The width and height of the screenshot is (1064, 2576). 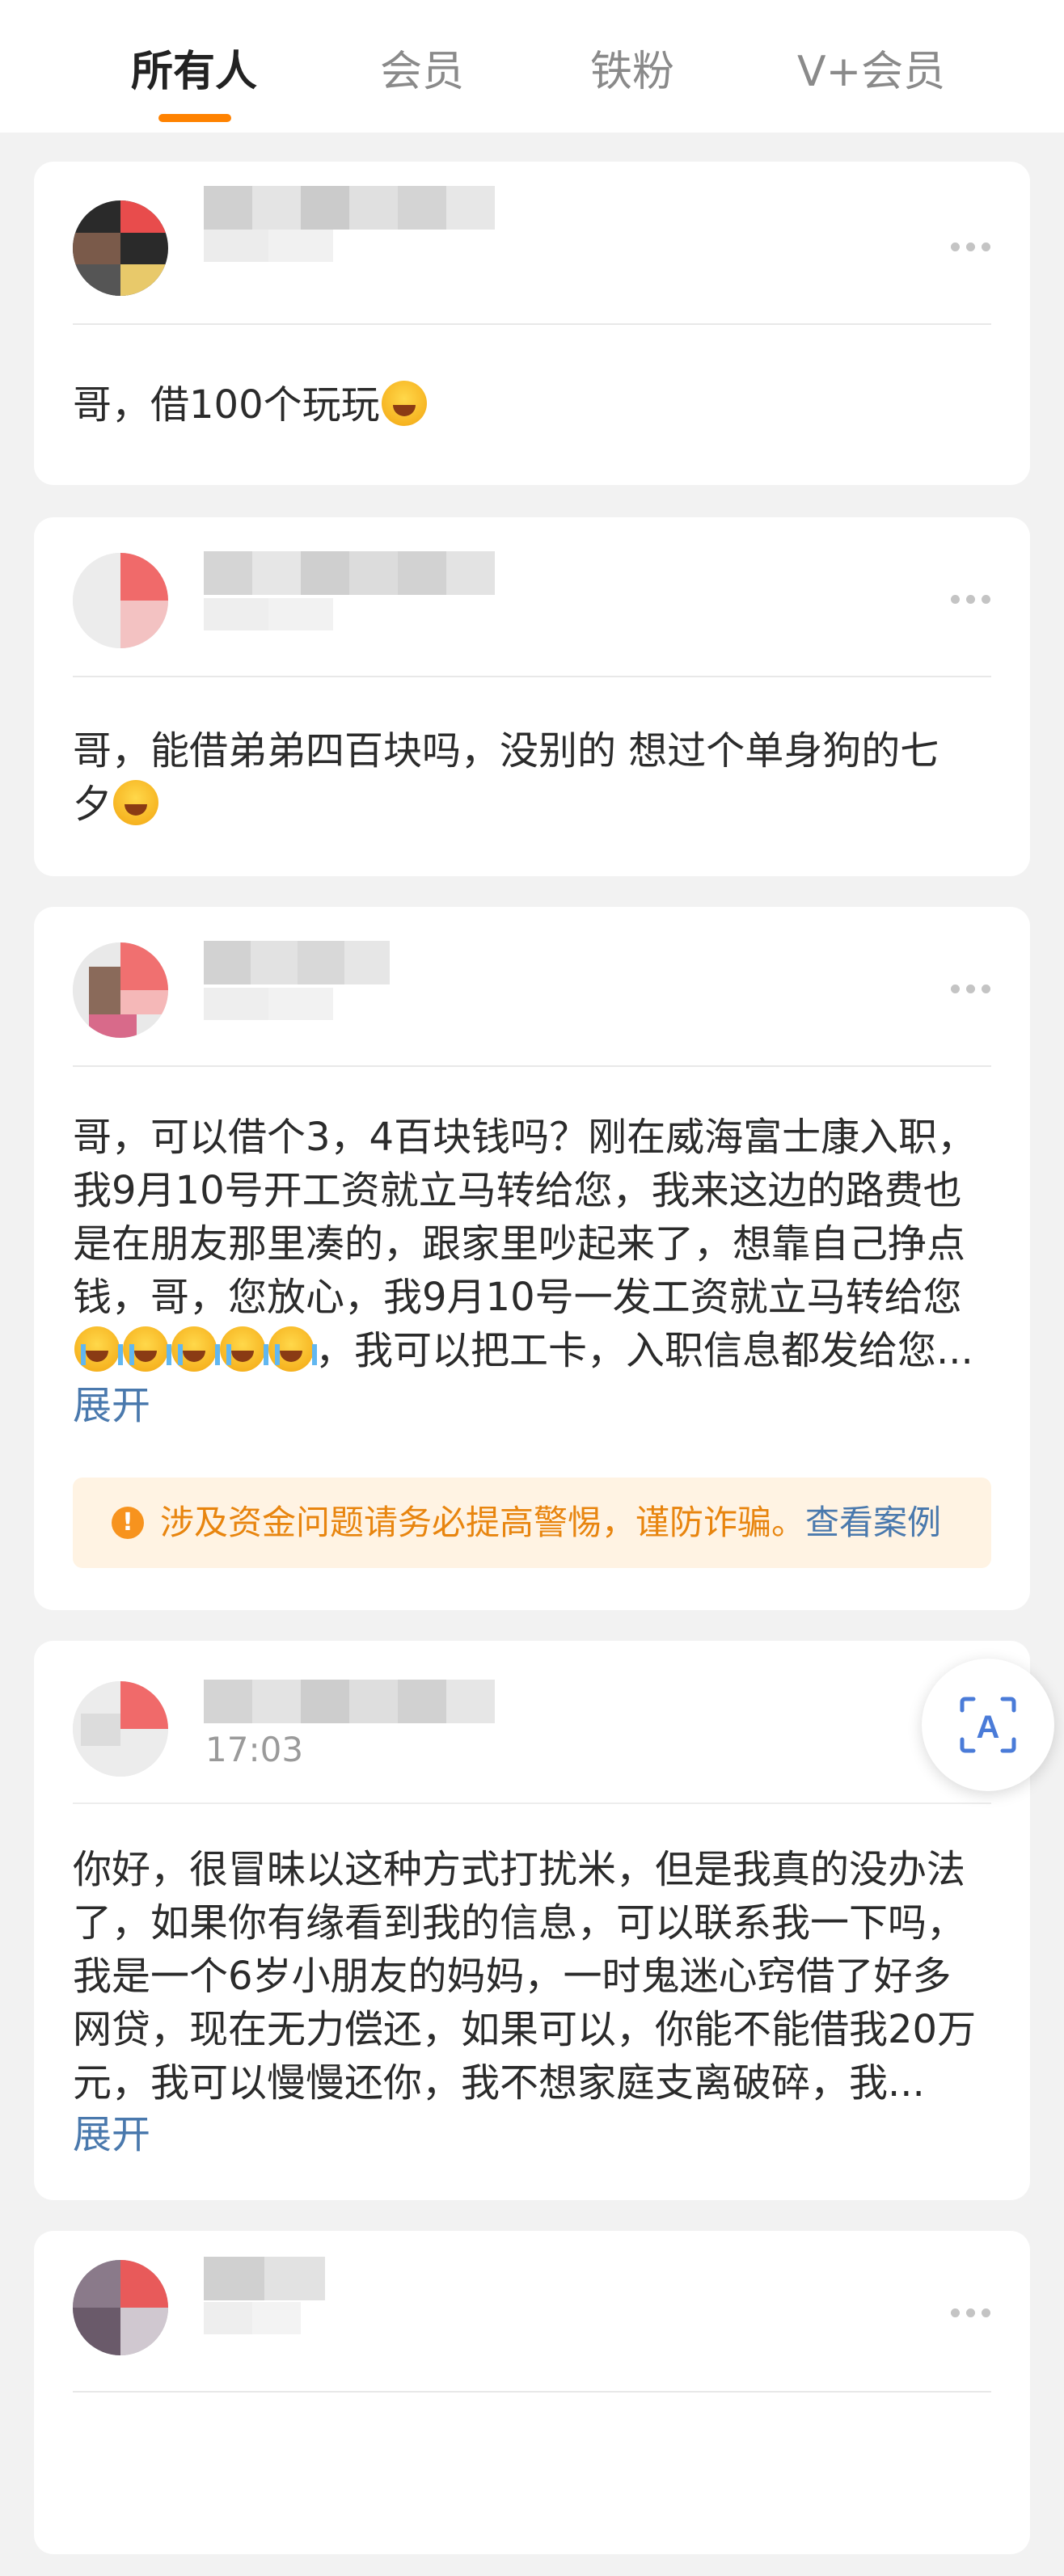 What do you see at coordinates (532, 696) in the screenshot?
I see `message-card: 哥，能借弟弟四百块吗，没别的 想过个单身狗的七夕` at bounding box center [532, 696].